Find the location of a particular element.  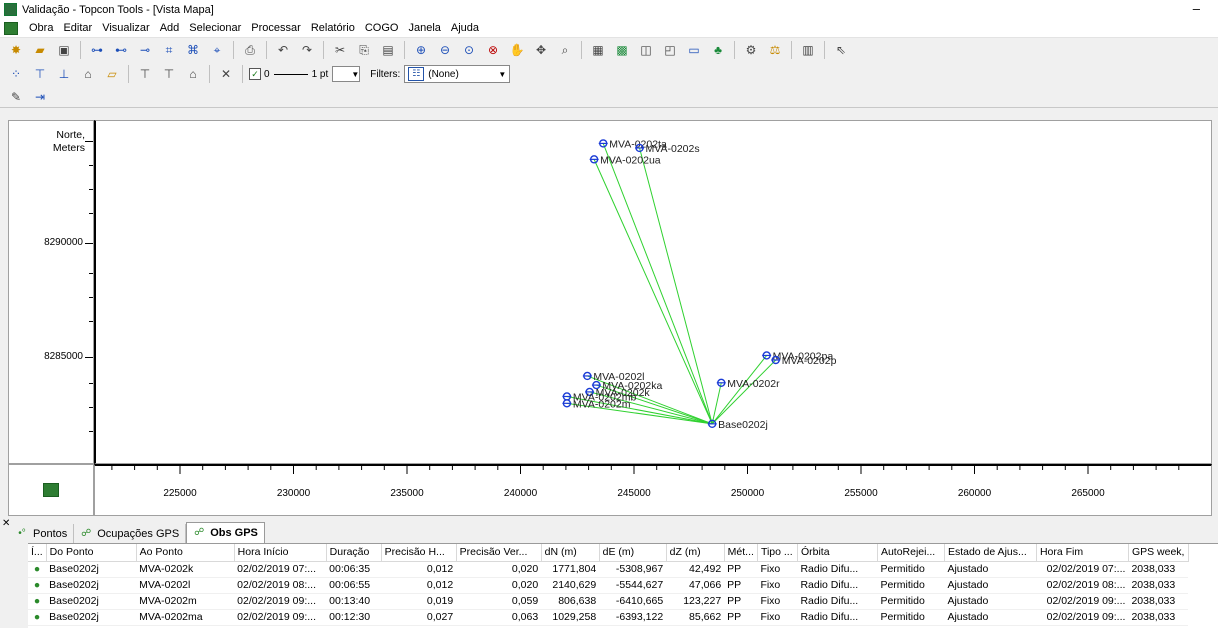

connect-icon: ⌘ is located at coordinates (193, 50).